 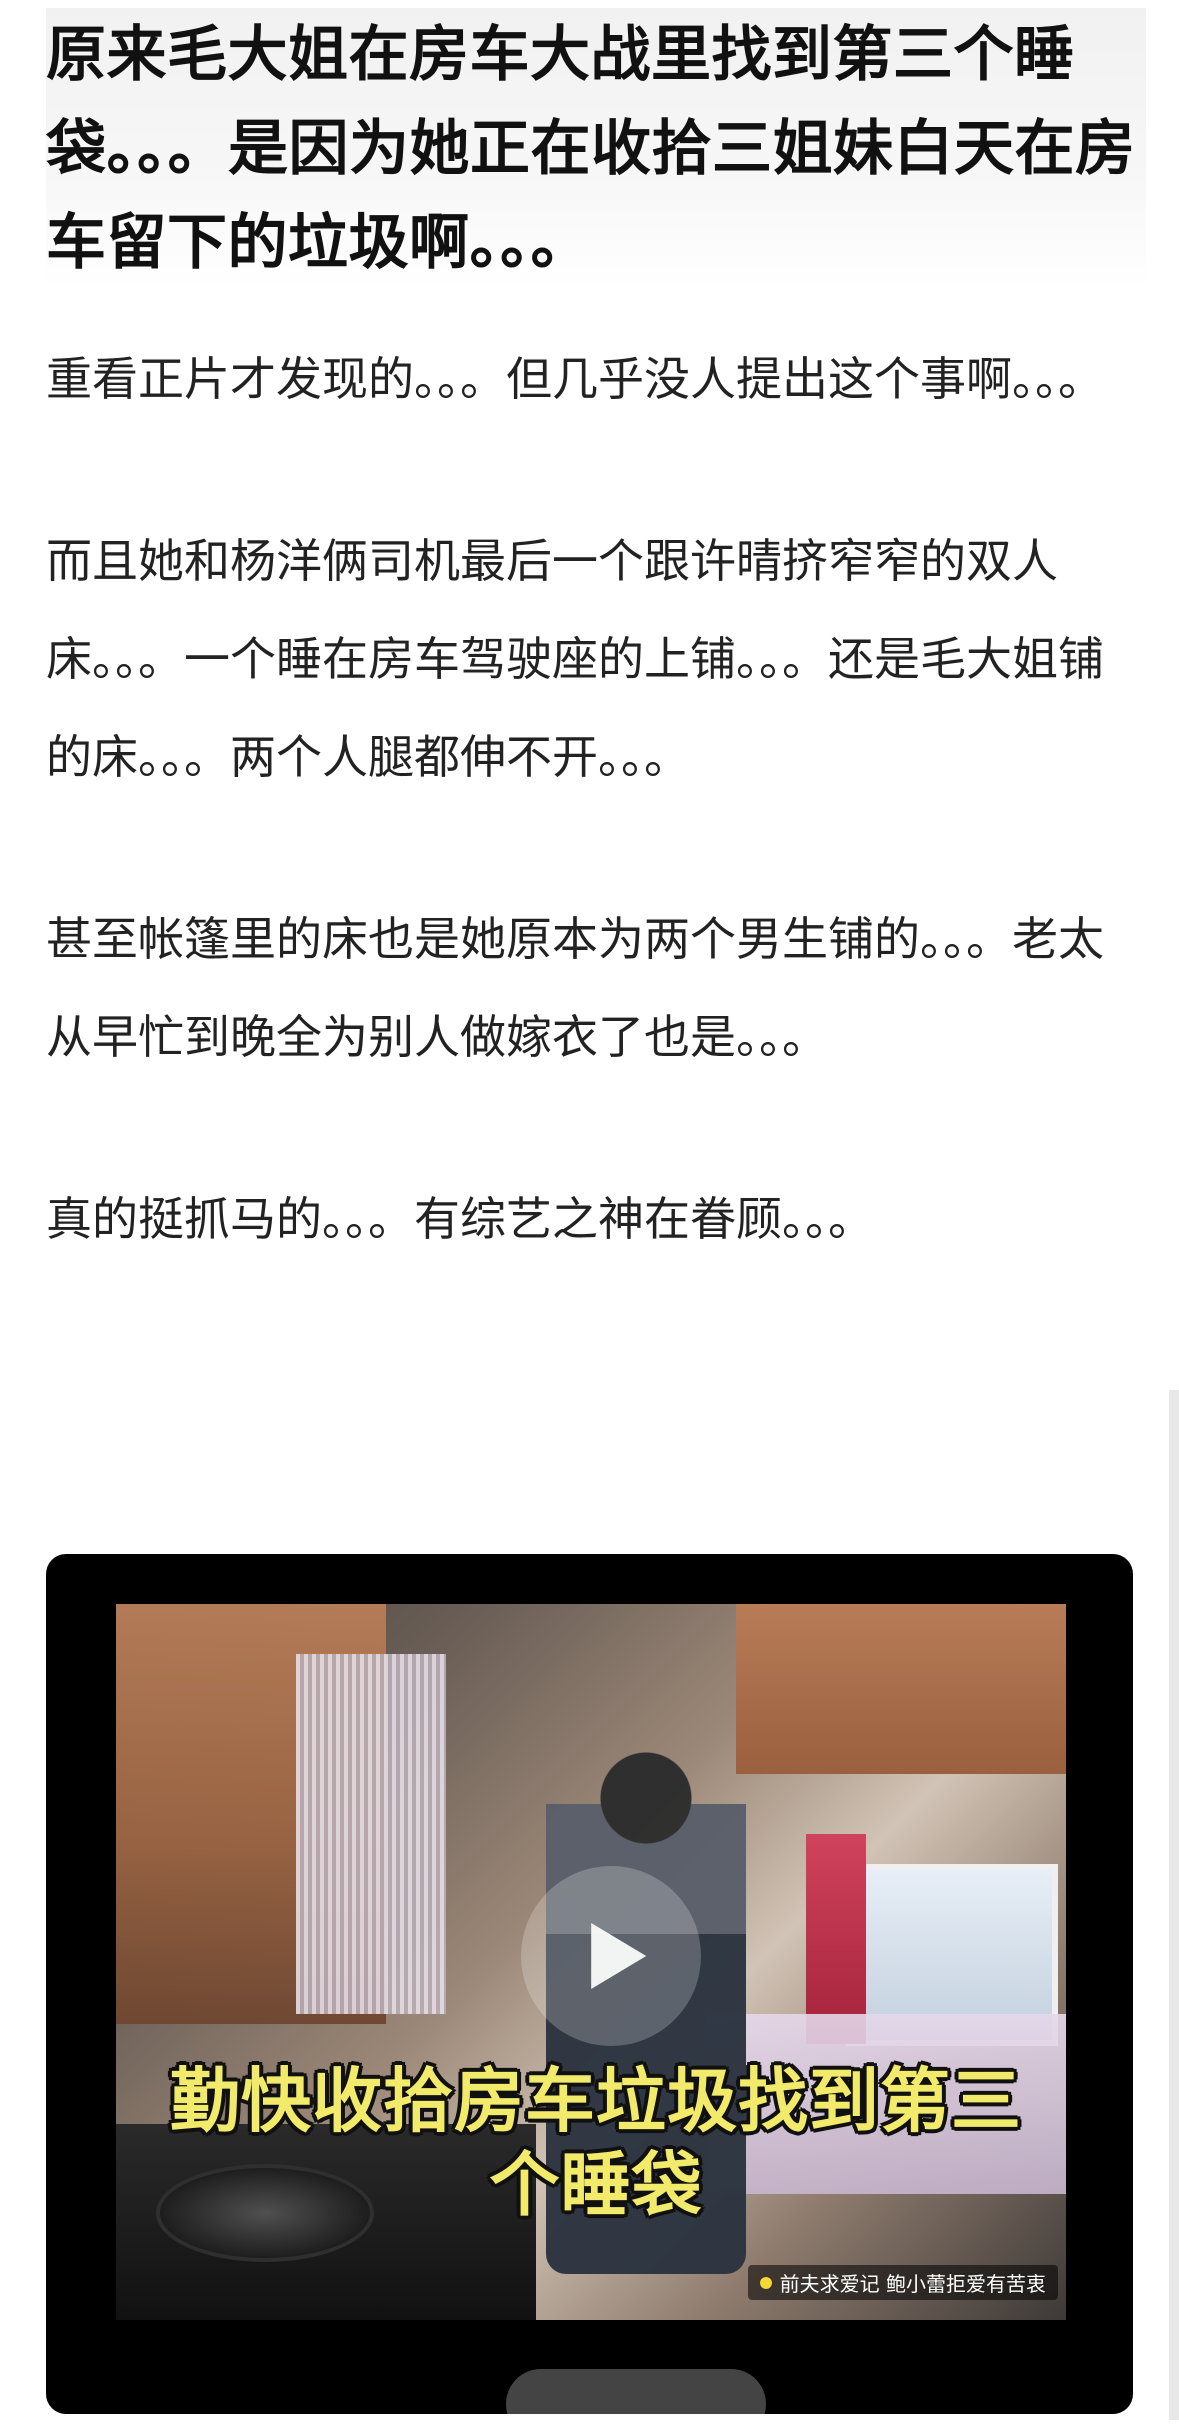 I want to click on video-control-pill, so click(x=636, y=2391).